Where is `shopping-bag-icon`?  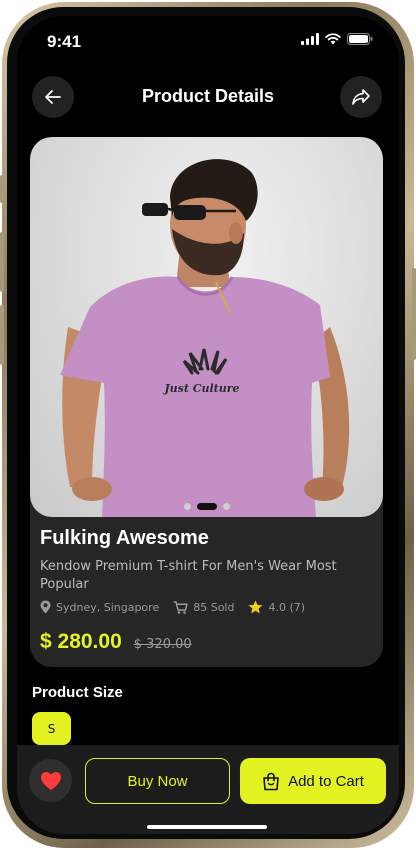 shopping-bag-icon is located at coordinates (271, 781).